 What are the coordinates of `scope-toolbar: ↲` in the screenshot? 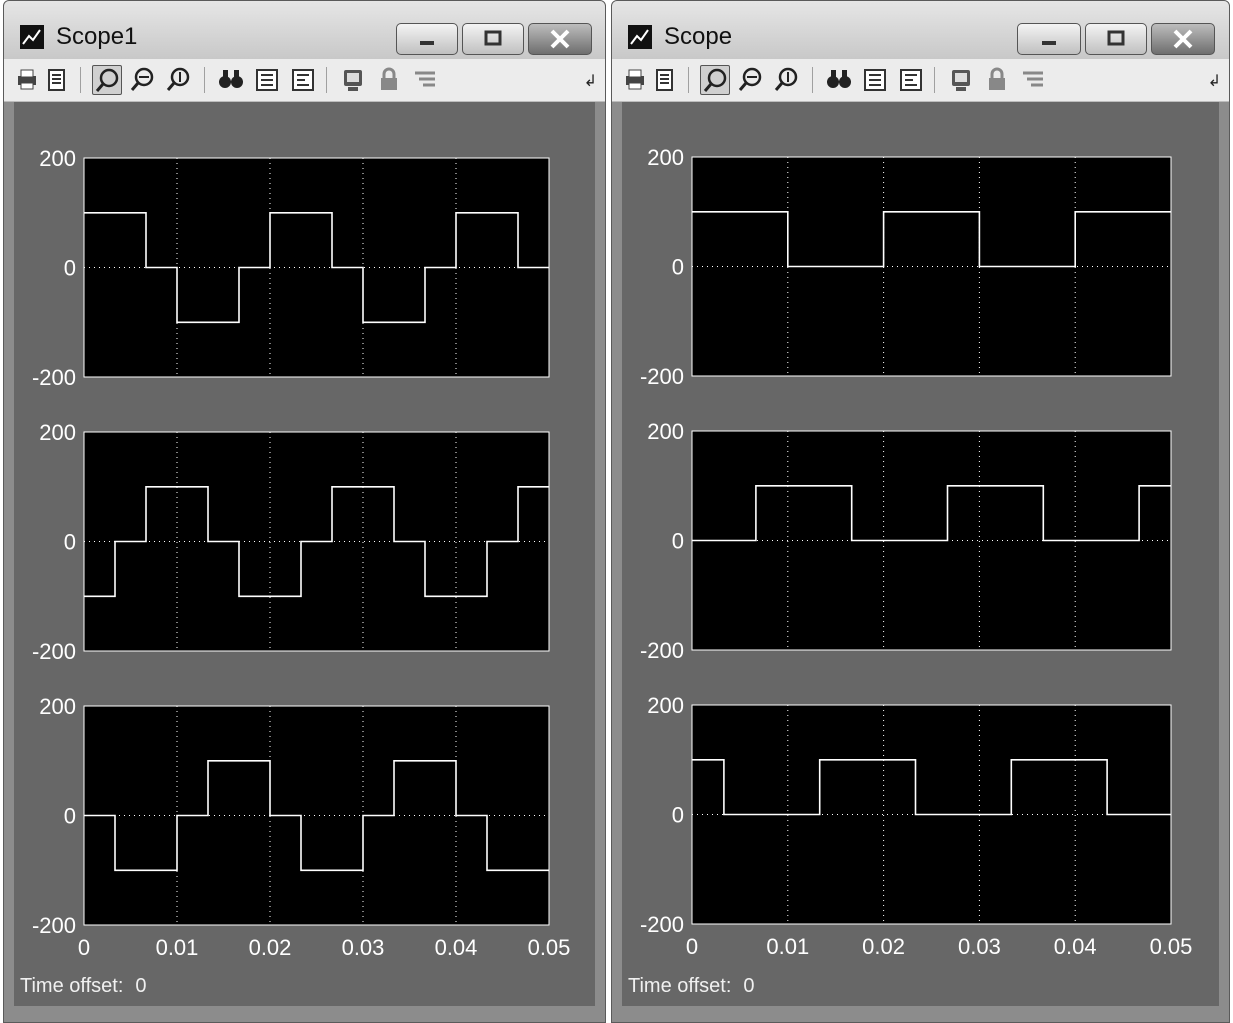 It's located at (920, 80).